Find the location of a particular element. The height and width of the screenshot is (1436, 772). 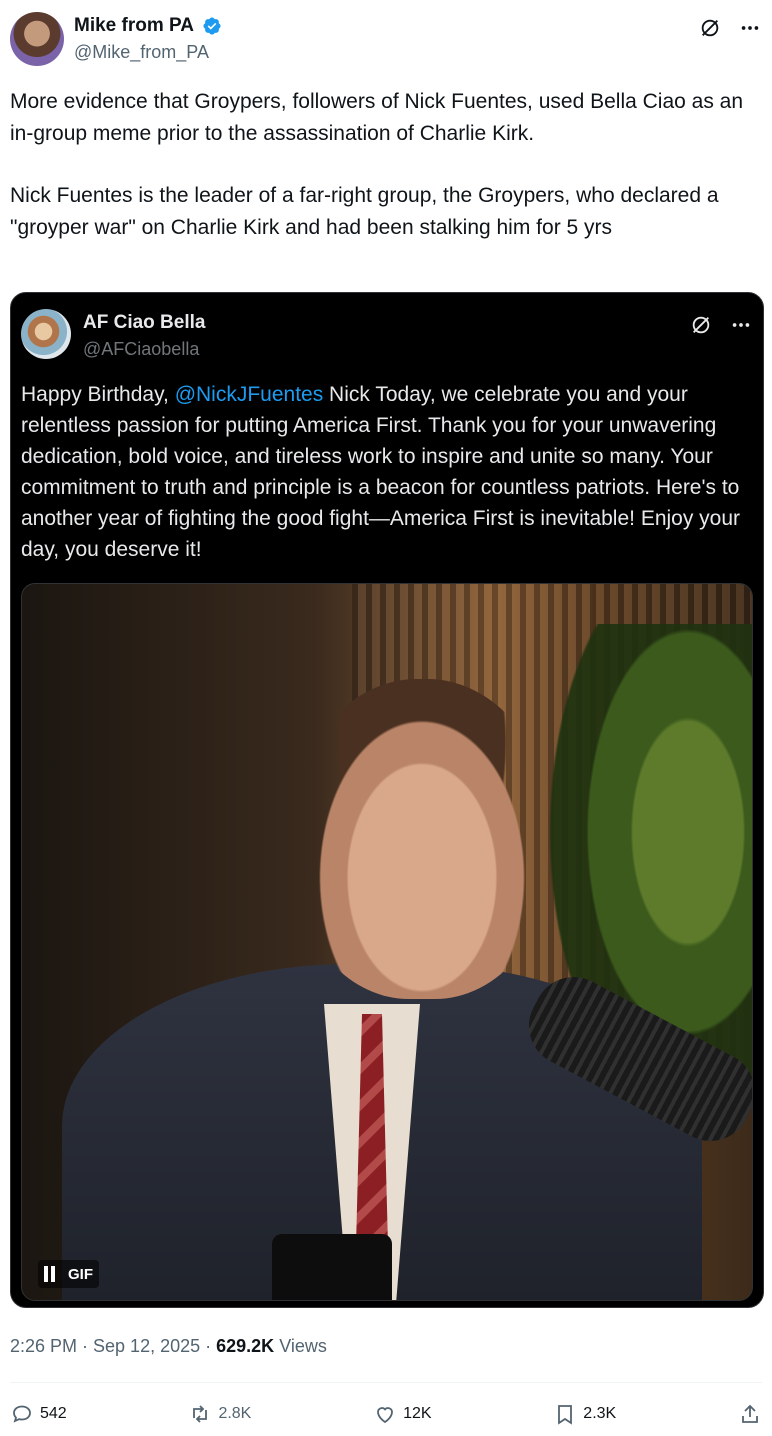

action-bar: 542 2.8K 12K 2.3K is located at coordinates (386, 1414).